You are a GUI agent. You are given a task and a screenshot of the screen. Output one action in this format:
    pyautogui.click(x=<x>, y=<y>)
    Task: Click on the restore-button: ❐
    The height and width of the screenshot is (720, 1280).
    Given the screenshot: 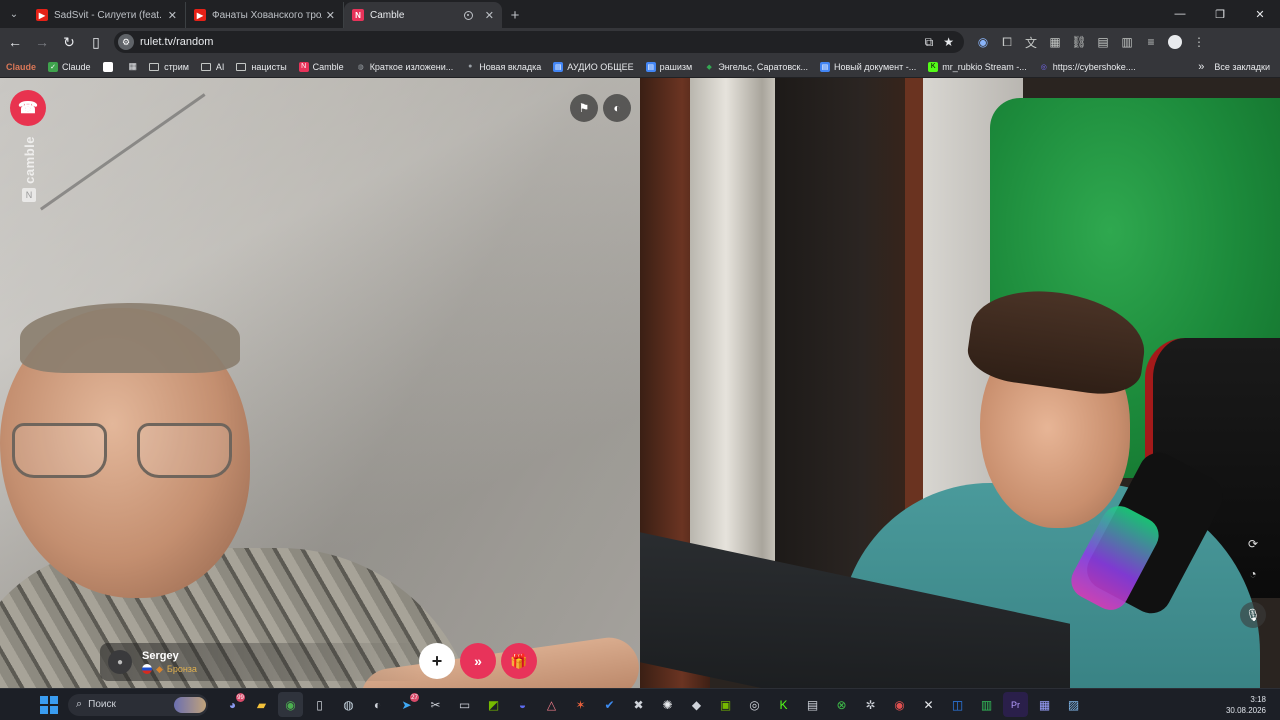 What is the action you would take?
    pyautogui.click(x=1220, y=14)
    